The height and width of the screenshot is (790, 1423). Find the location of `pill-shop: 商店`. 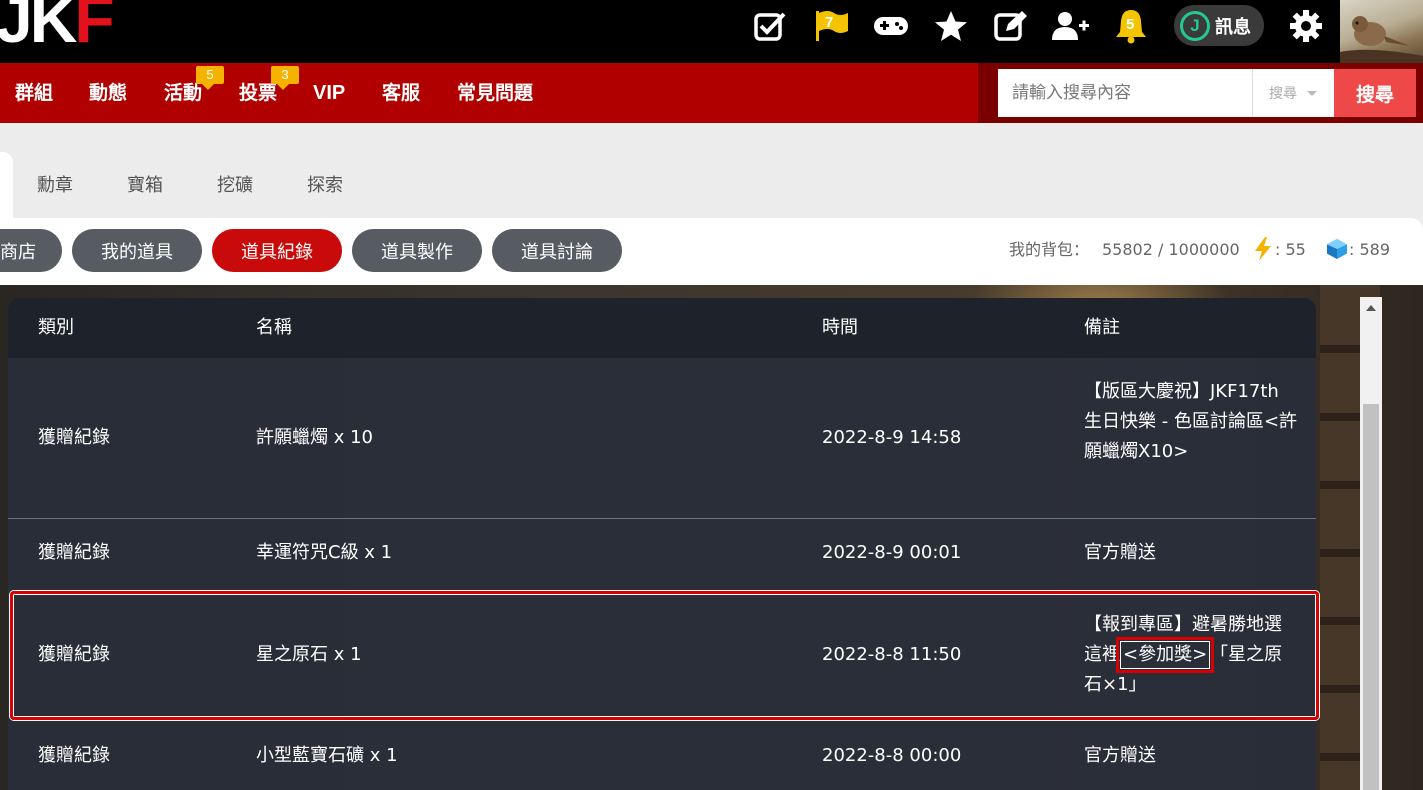

pill-shop: 商店 is located at coordinates (31, 250).